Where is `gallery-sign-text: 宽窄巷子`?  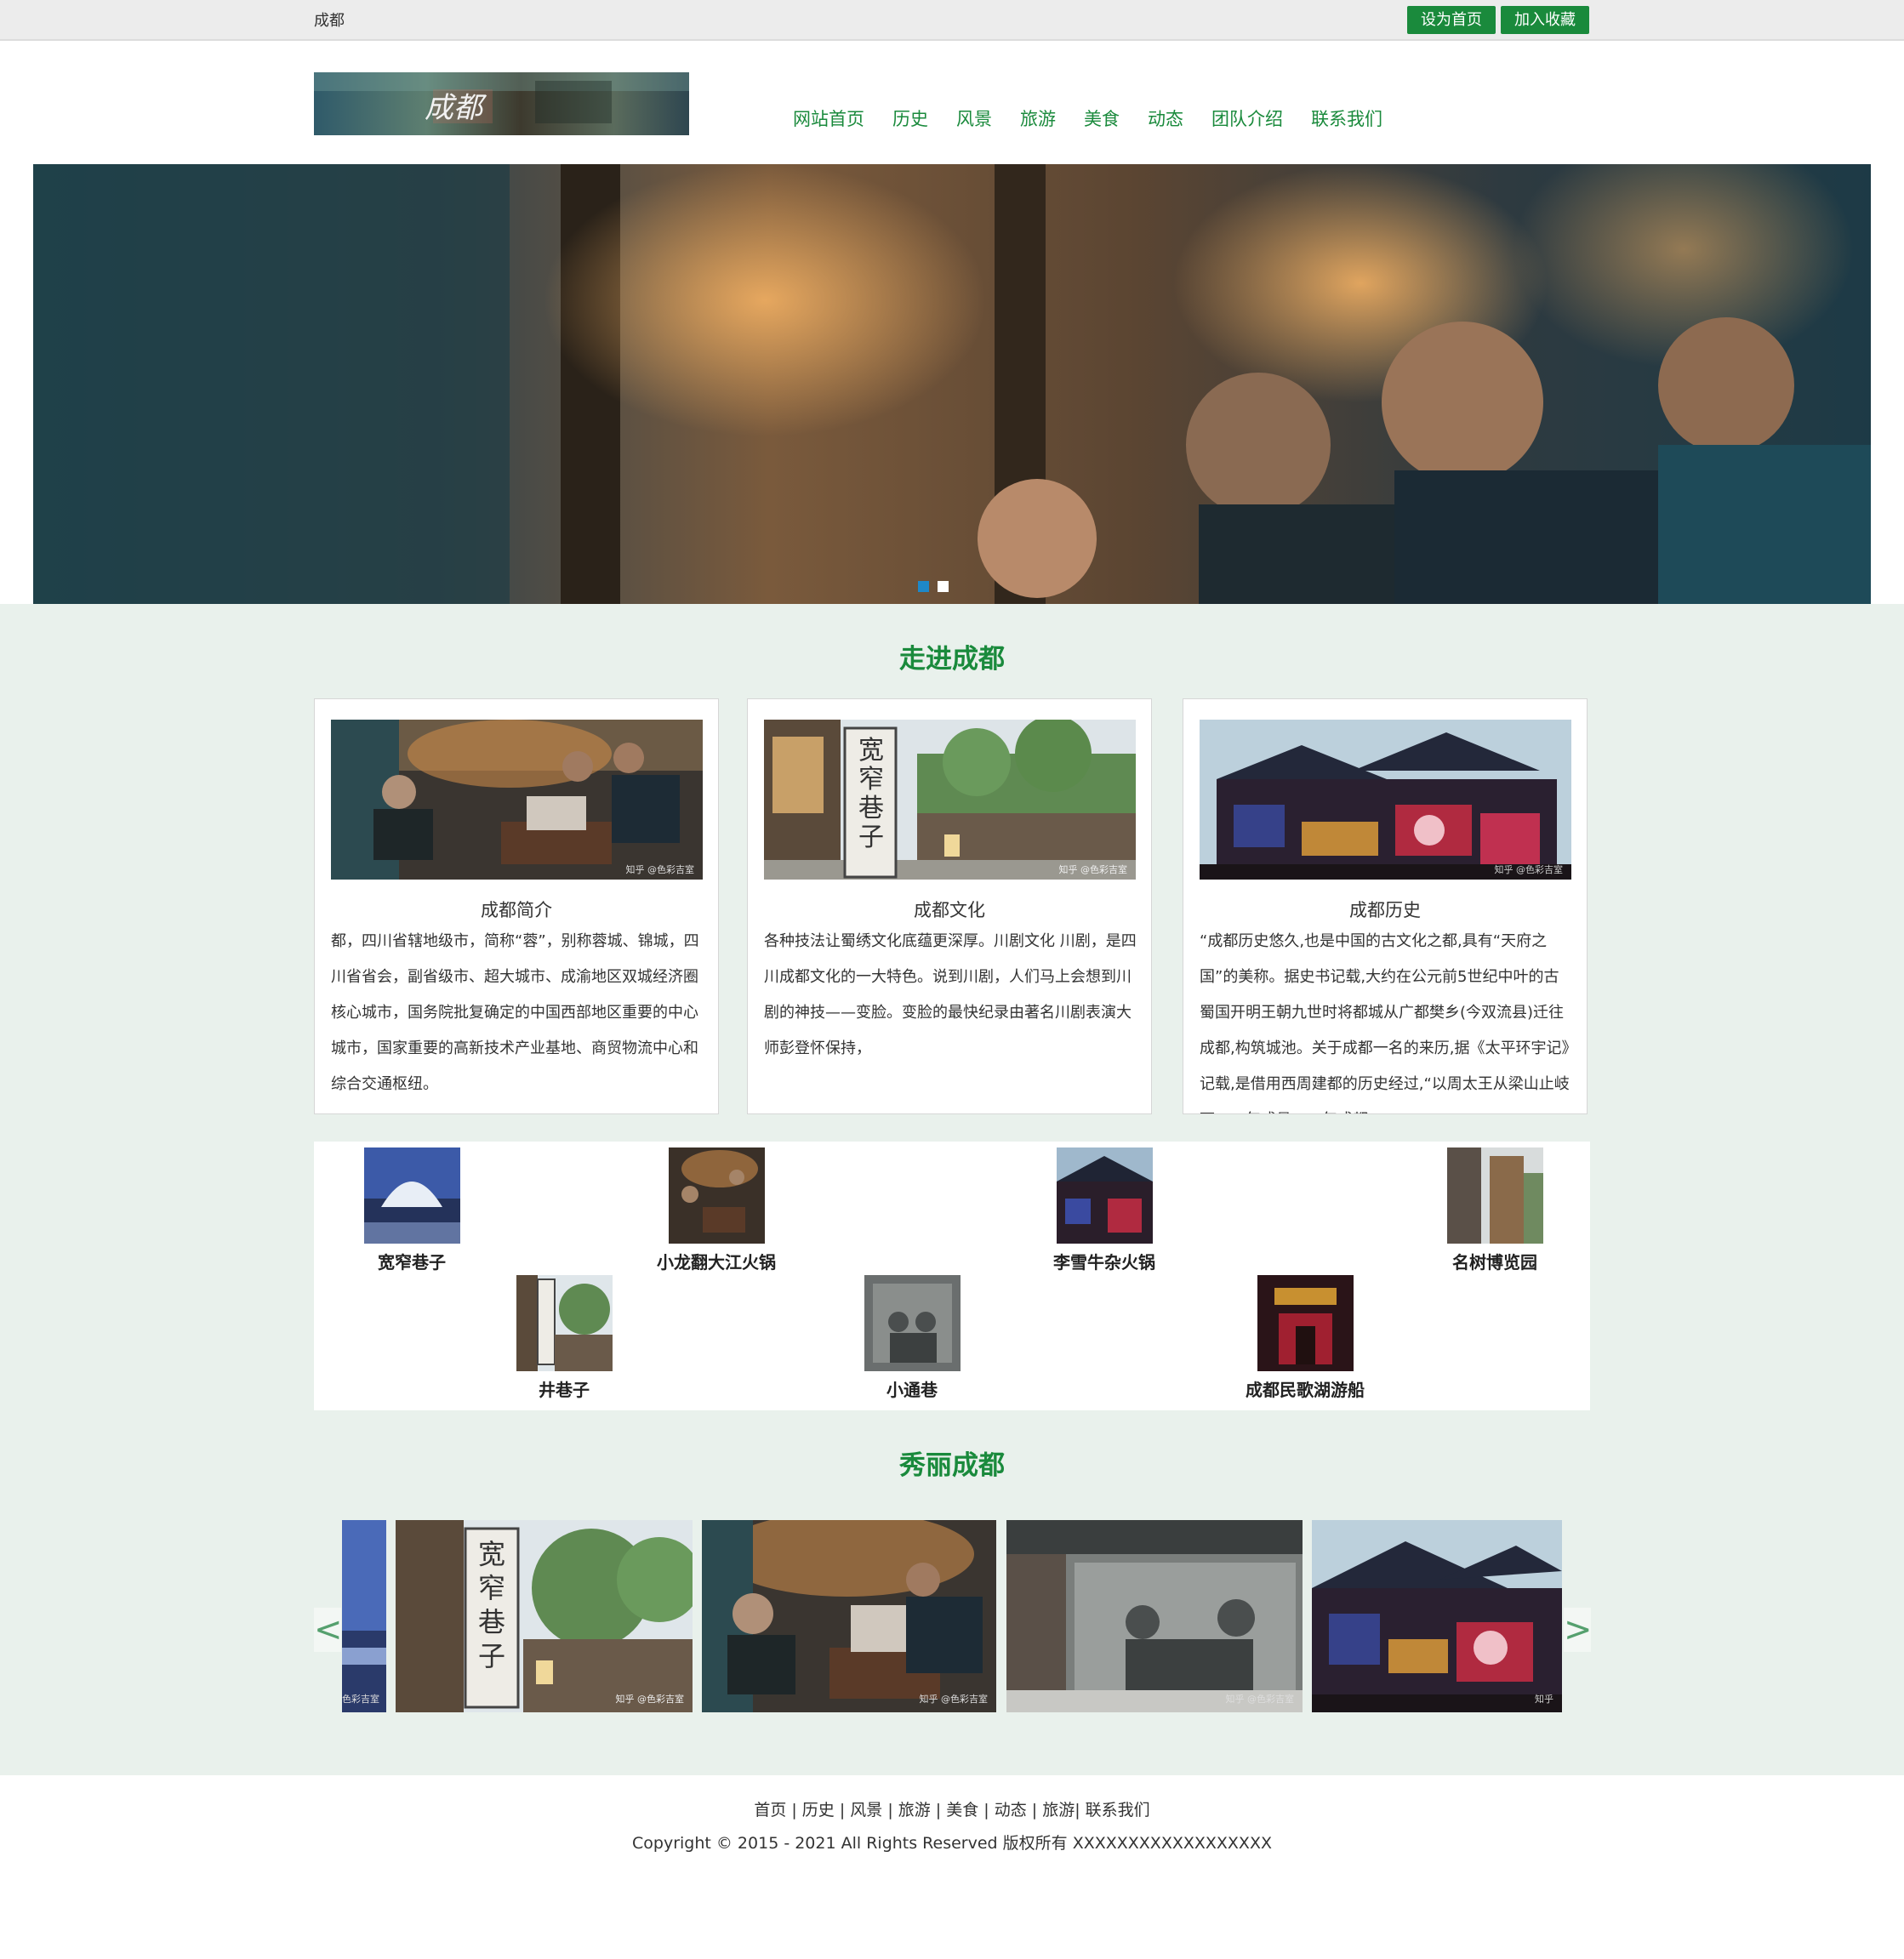 gallery-sign-text: 宽窄巷子 is located at coordinates (491, 1605).